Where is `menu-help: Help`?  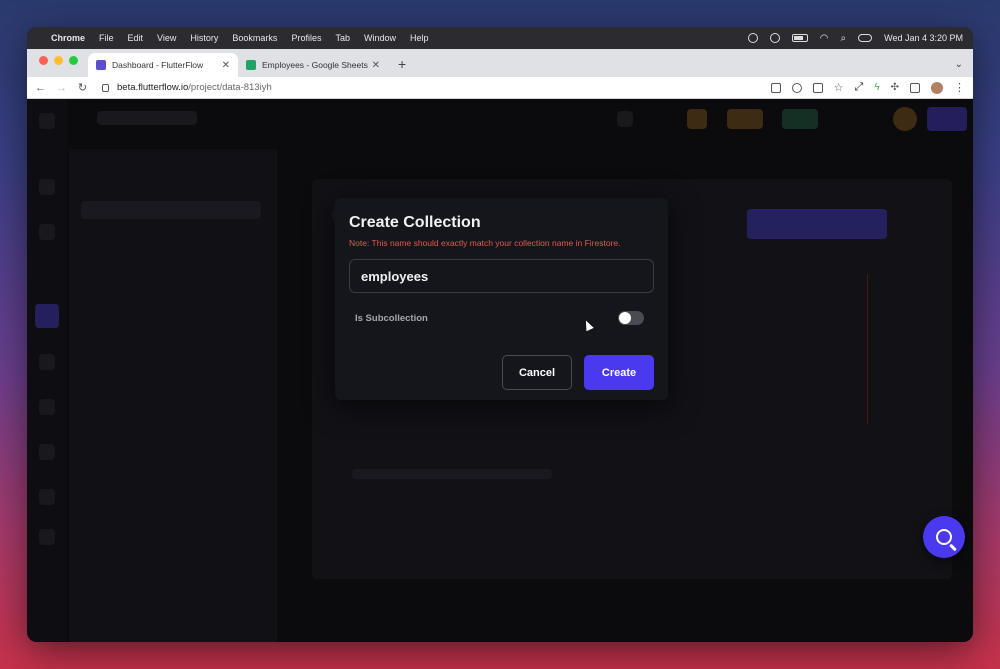 menu-help: Help is located at coordinates (419, 38).